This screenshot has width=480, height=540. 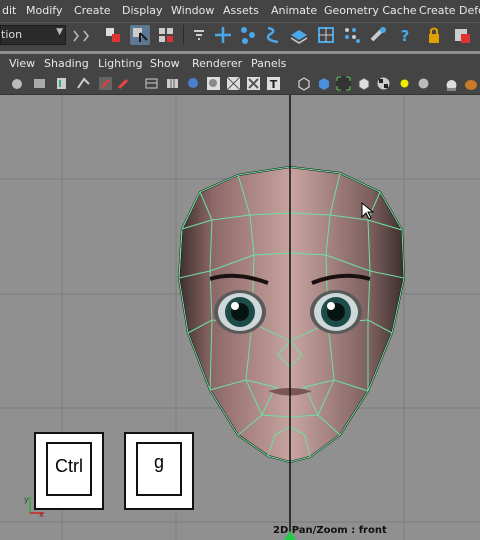 What do you see at coordinates (151, 83) in the screenshot?
I see `wireframe-icon` at bounding box center [151, 83].